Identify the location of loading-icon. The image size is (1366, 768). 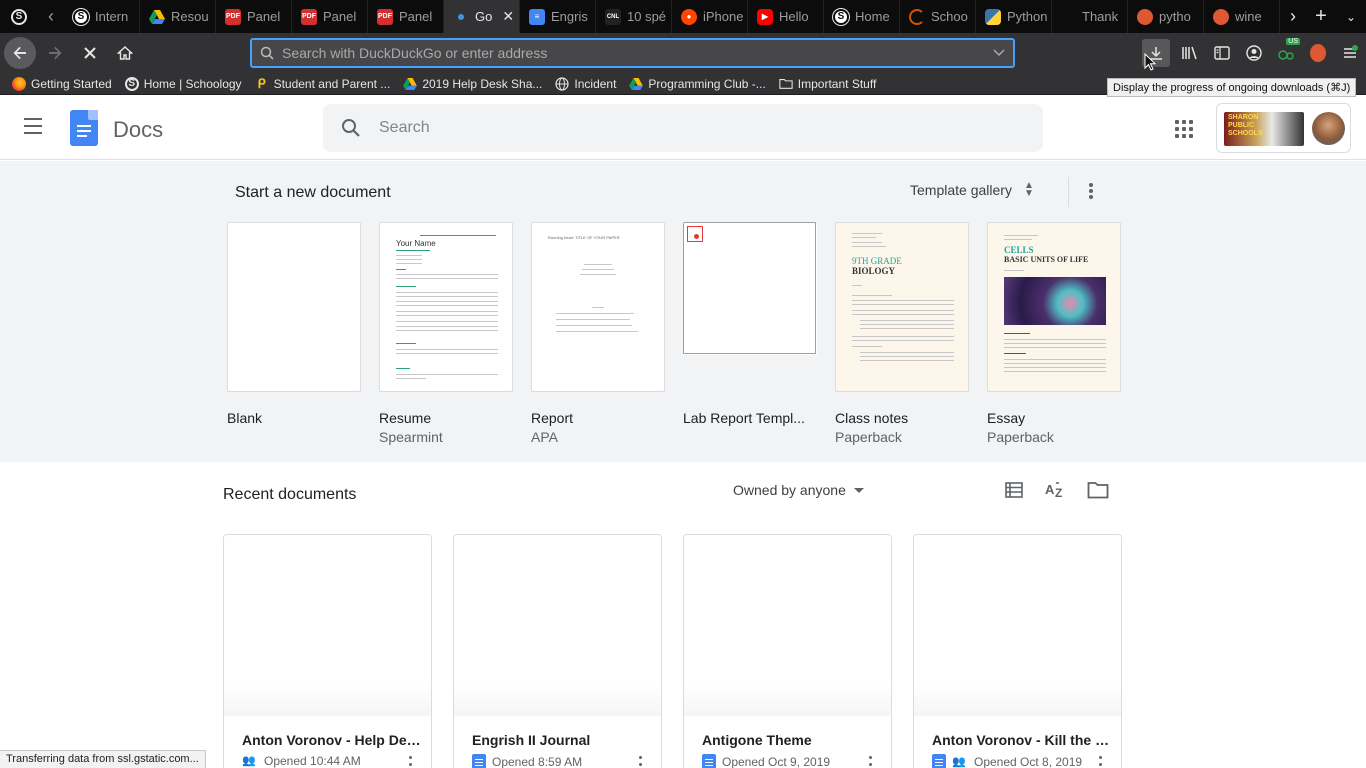
(461, 16).